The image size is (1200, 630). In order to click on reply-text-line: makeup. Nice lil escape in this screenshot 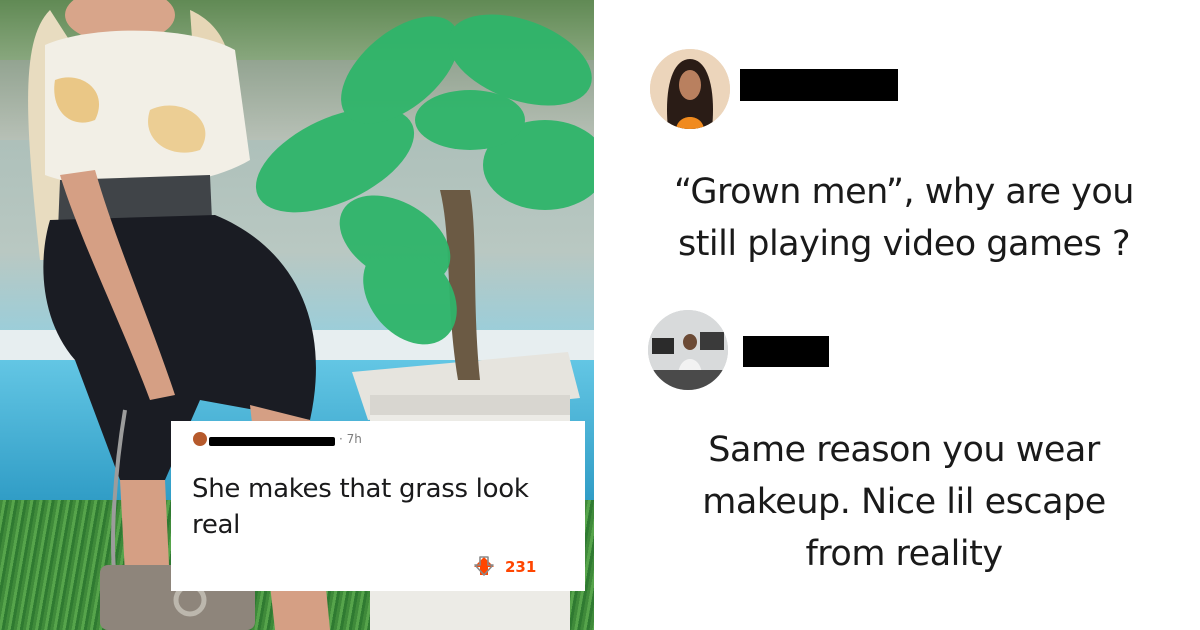, I will do `click(904, 502)`.